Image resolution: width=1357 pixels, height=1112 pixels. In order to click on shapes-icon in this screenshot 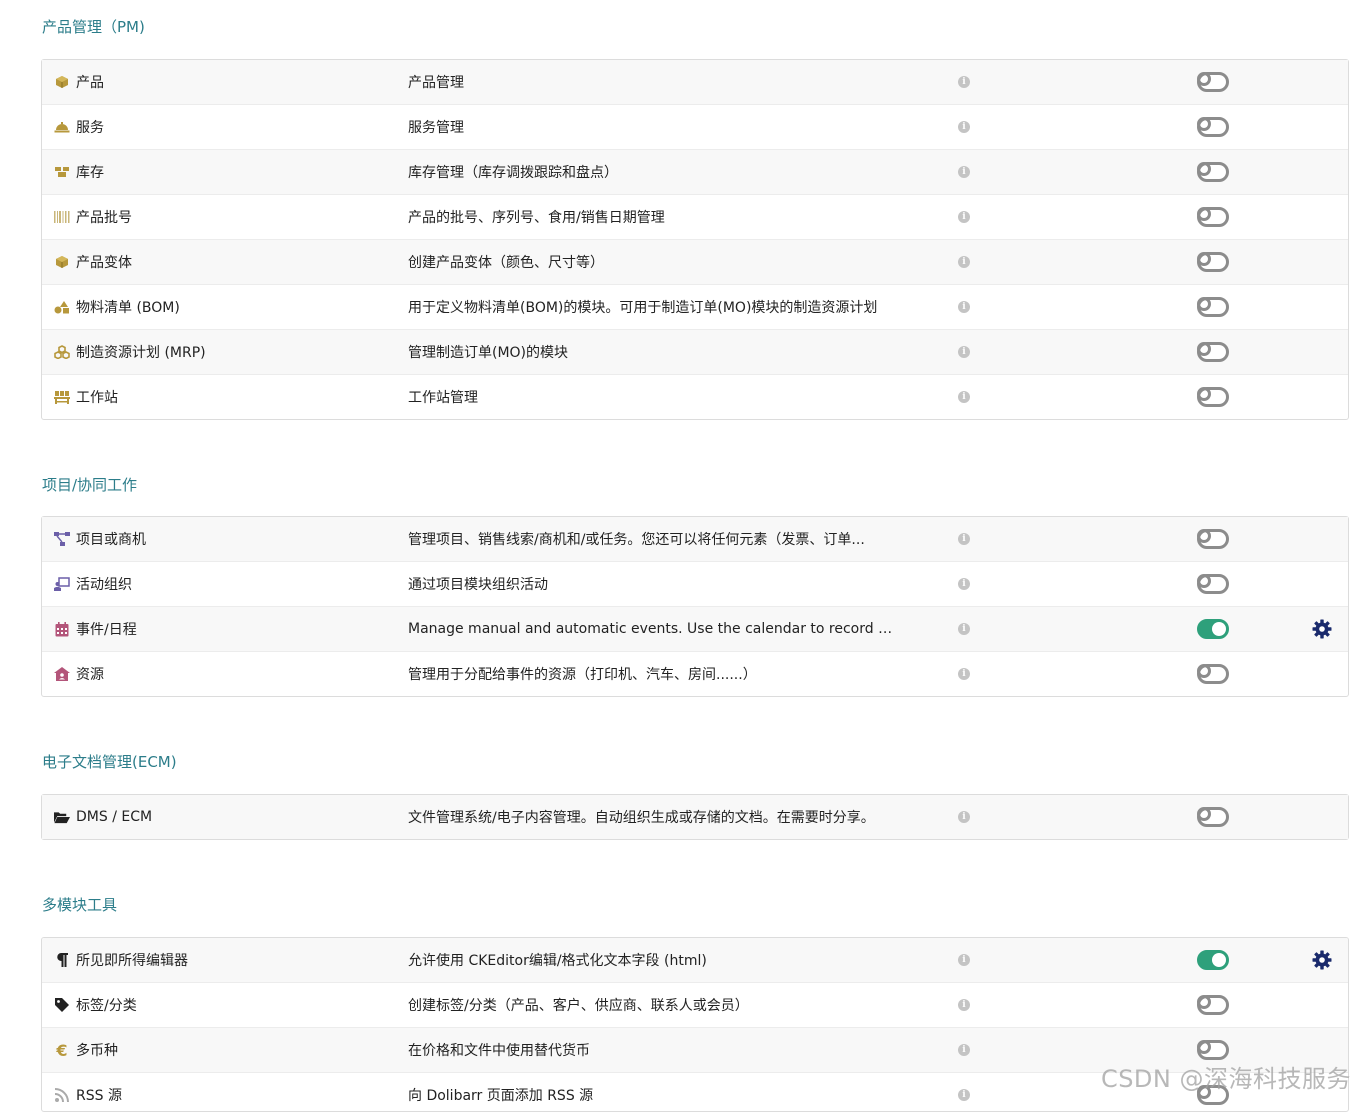, I will do `click(62, 307)`.